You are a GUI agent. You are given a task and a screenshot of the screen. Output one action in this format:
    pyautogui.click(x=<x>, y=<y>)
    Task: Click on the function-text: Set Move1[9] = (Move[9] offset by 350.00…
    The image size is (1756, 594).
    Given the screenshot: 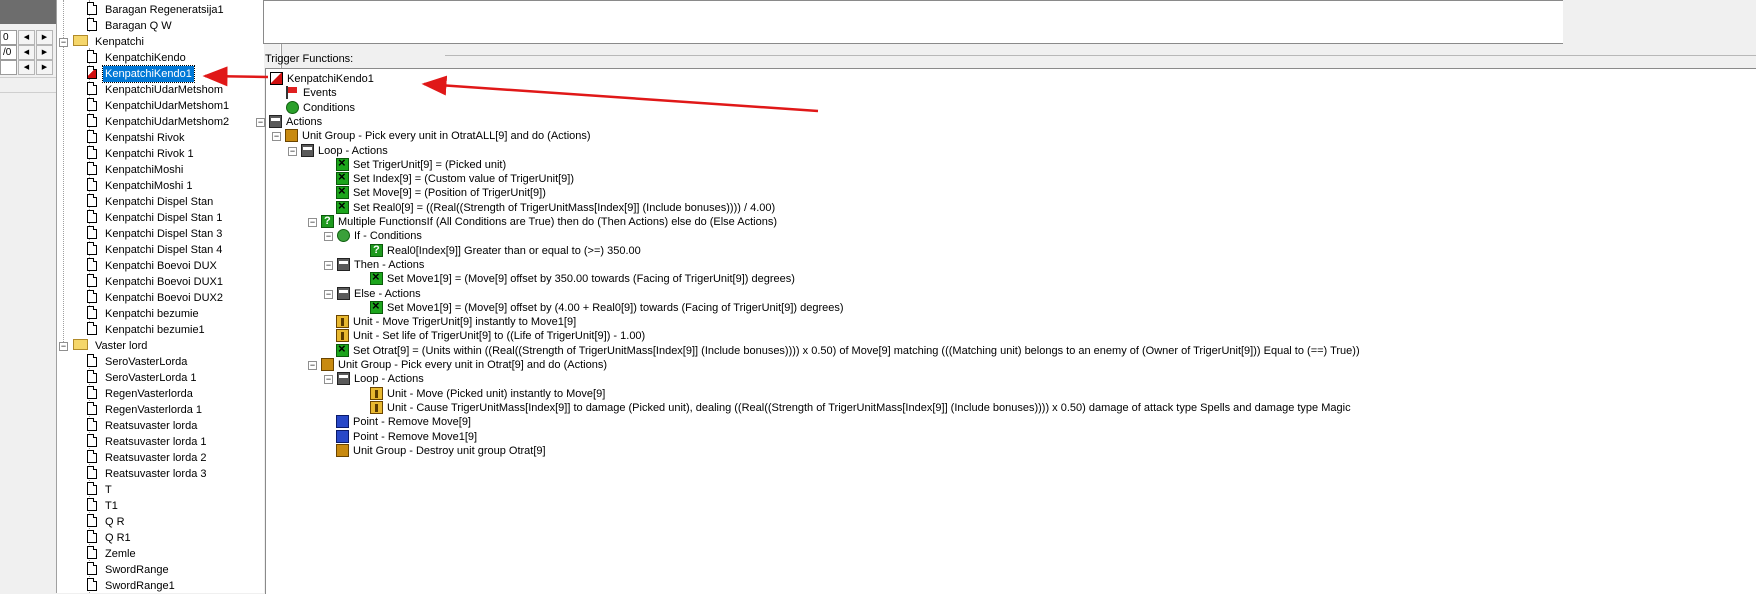 What is the action you would take?
    pyautogui.click(x=591, y=279)
    